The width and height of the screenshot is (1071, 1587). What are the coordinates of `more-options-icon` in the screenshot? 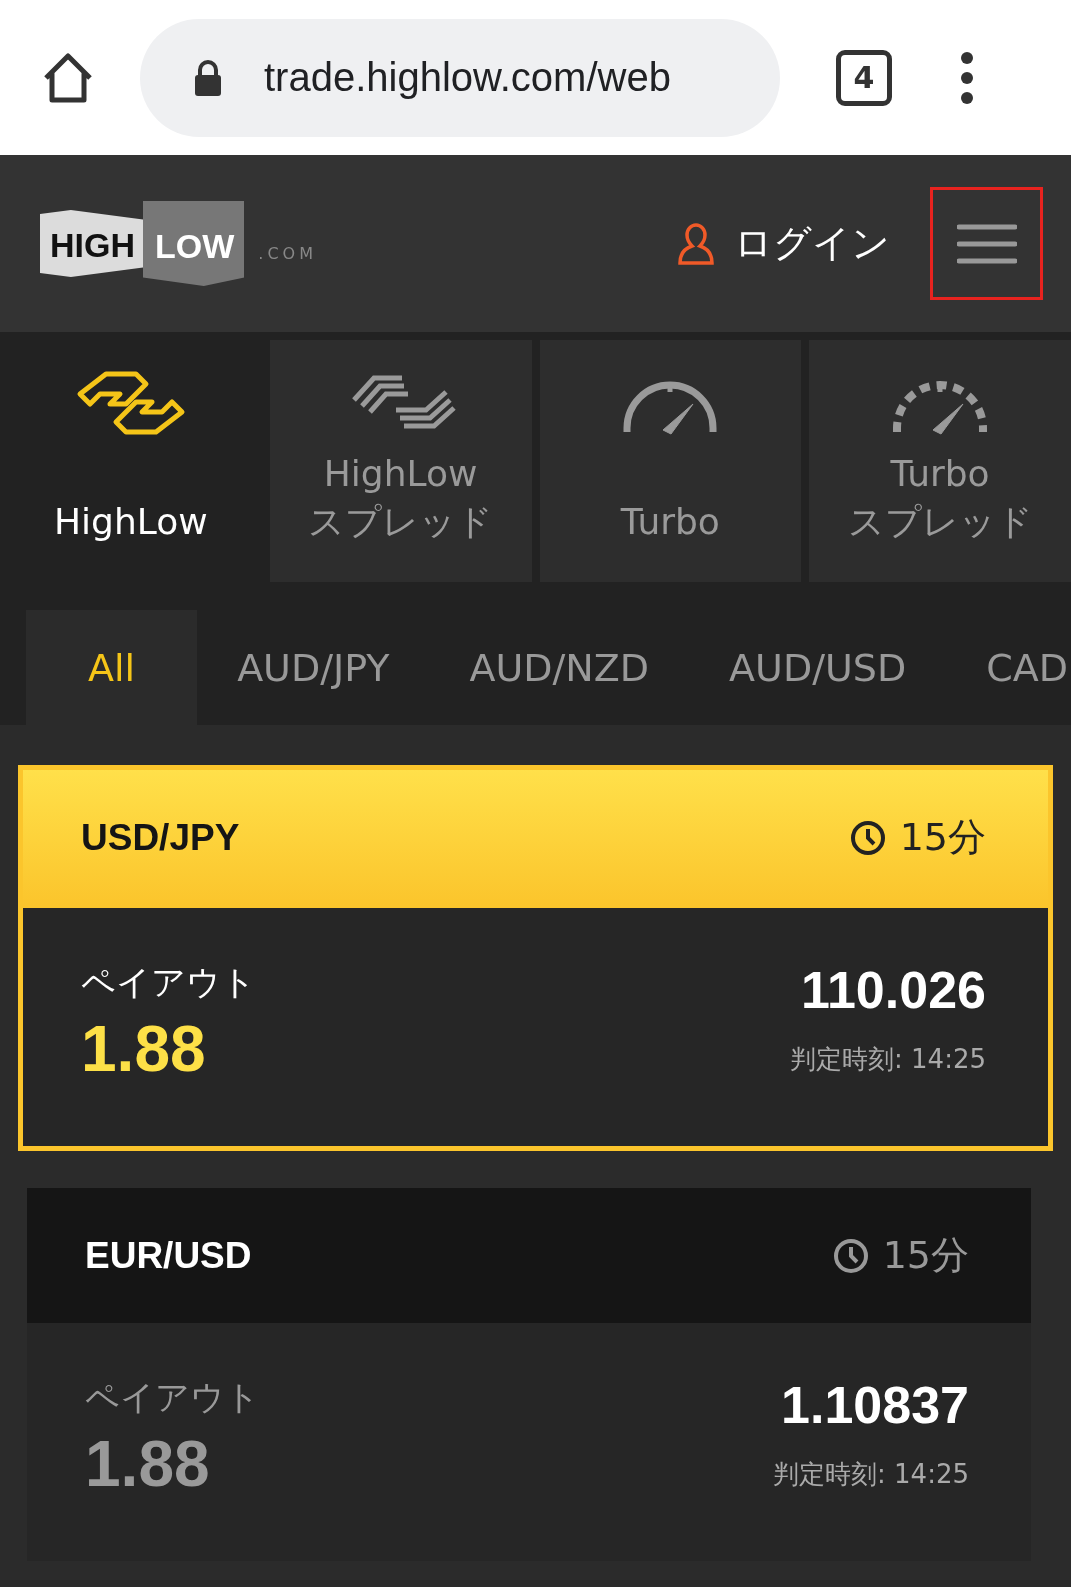 It's located at (967, 77).